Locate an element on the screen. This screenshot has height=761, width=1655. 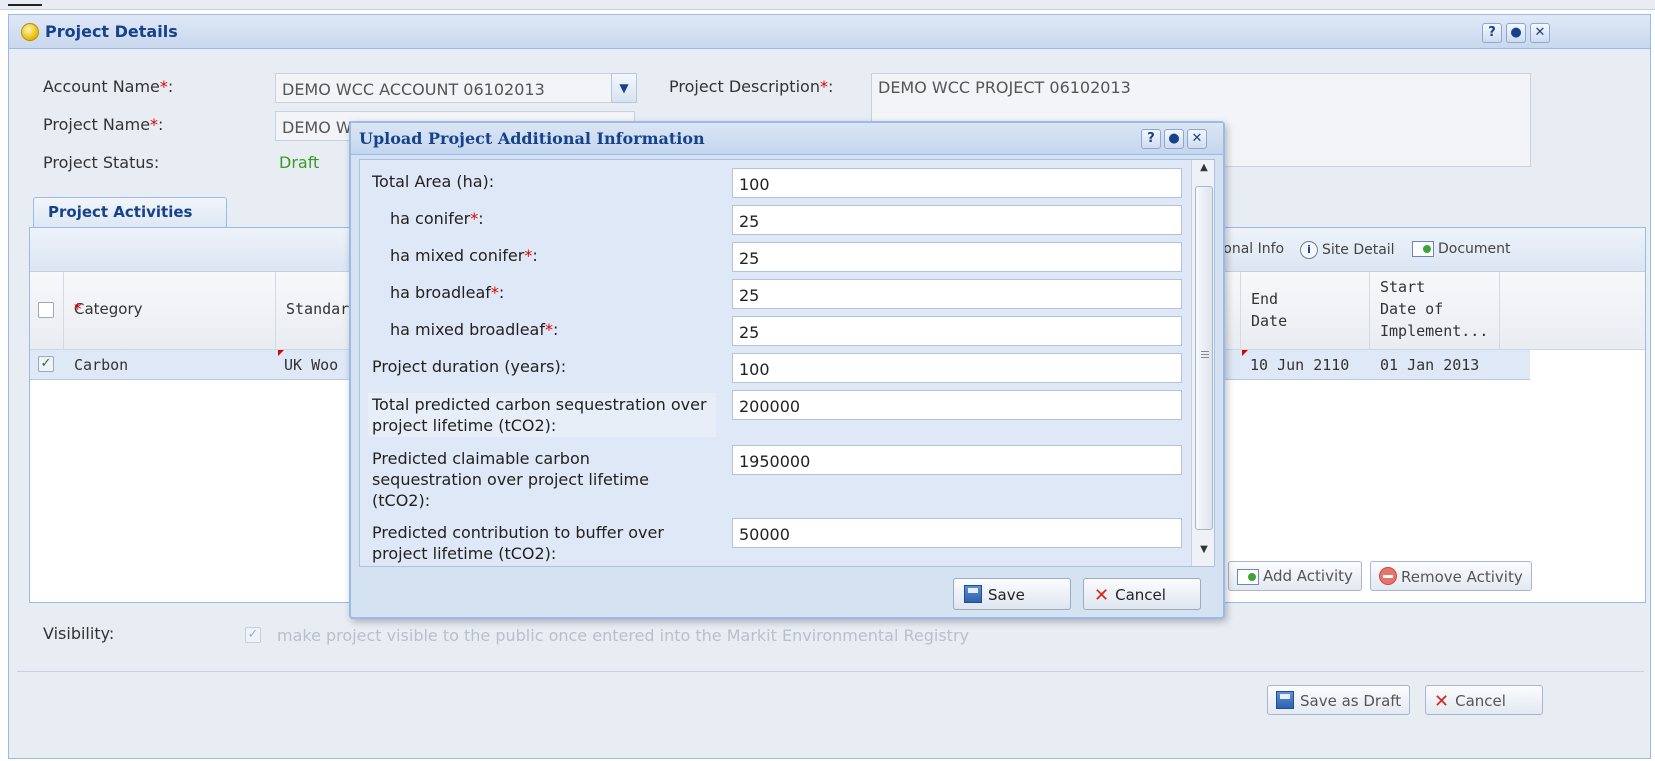
cell-category: Carbon is located at coordinates (101, 365).